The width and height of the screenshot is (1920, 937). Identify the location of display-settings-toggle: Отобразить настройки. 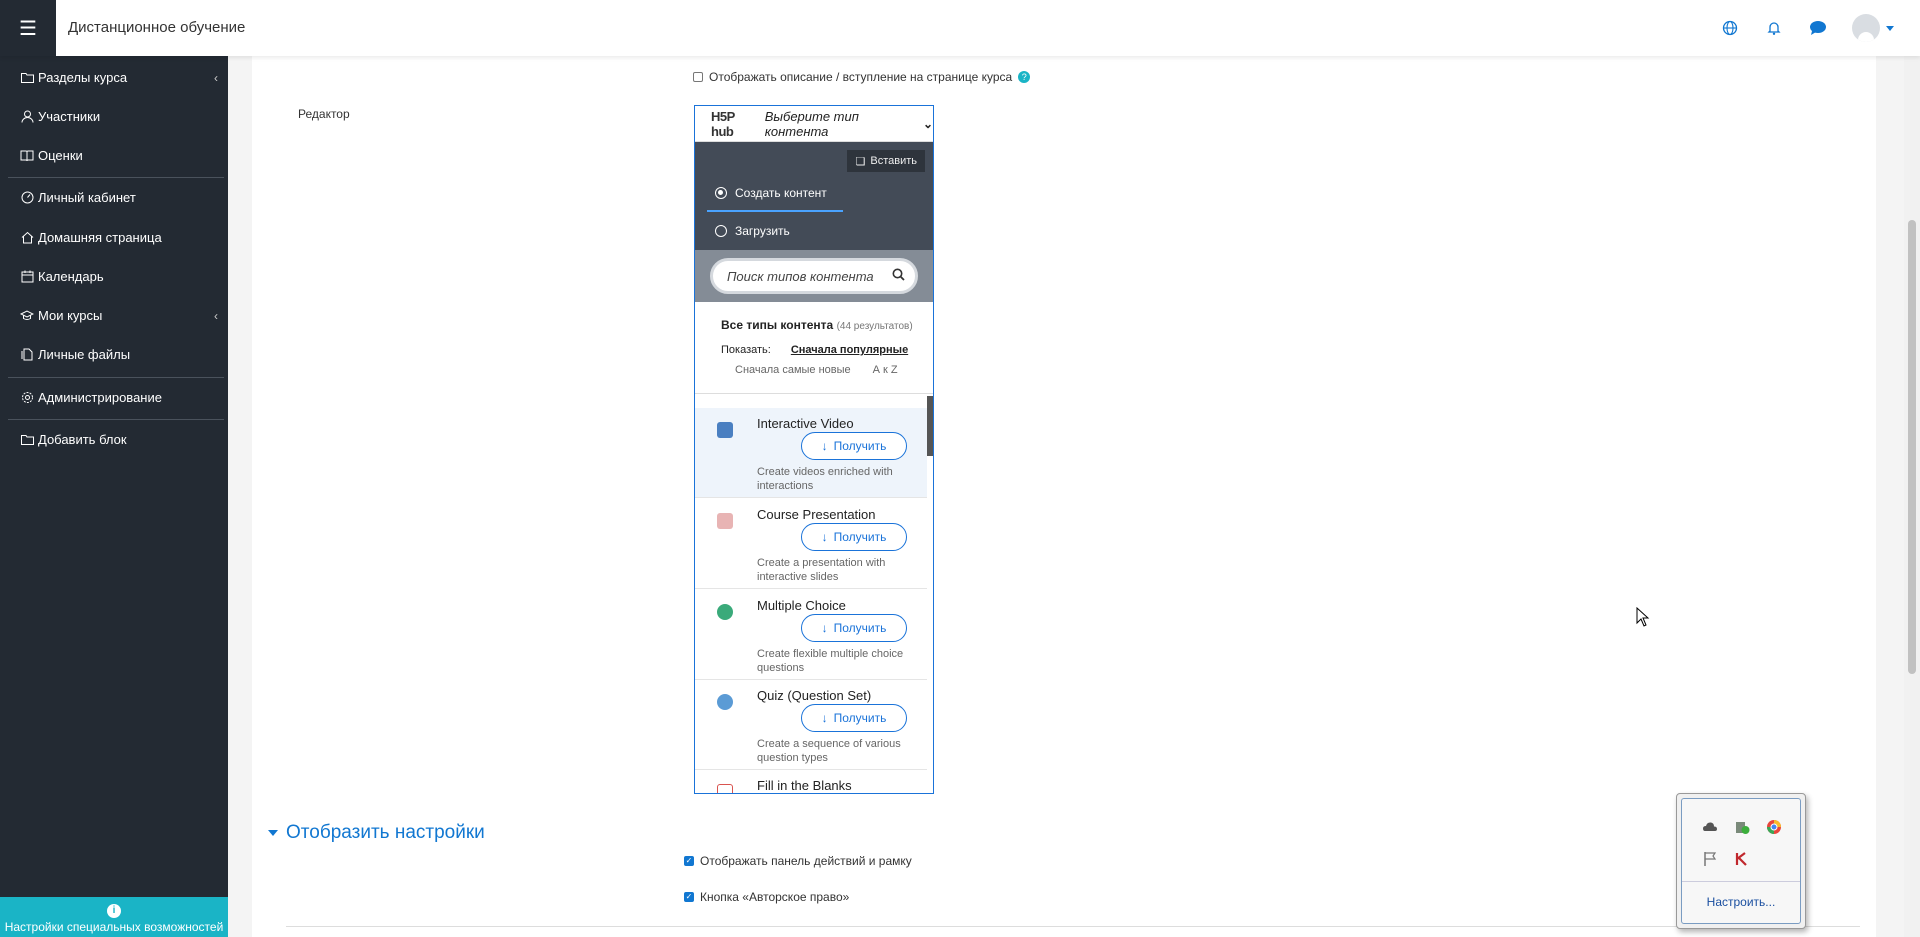
(376, 833).